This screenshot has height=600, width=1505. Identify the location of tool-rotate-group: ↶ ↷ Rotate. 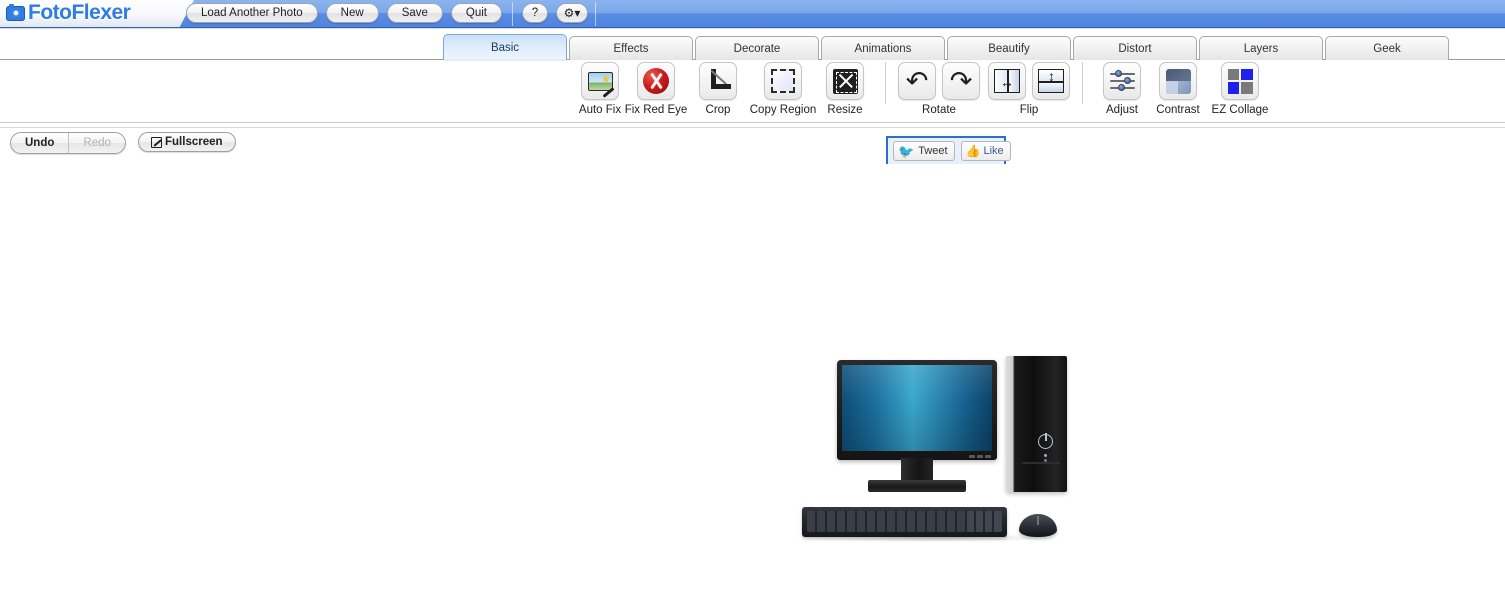
(939, 89).